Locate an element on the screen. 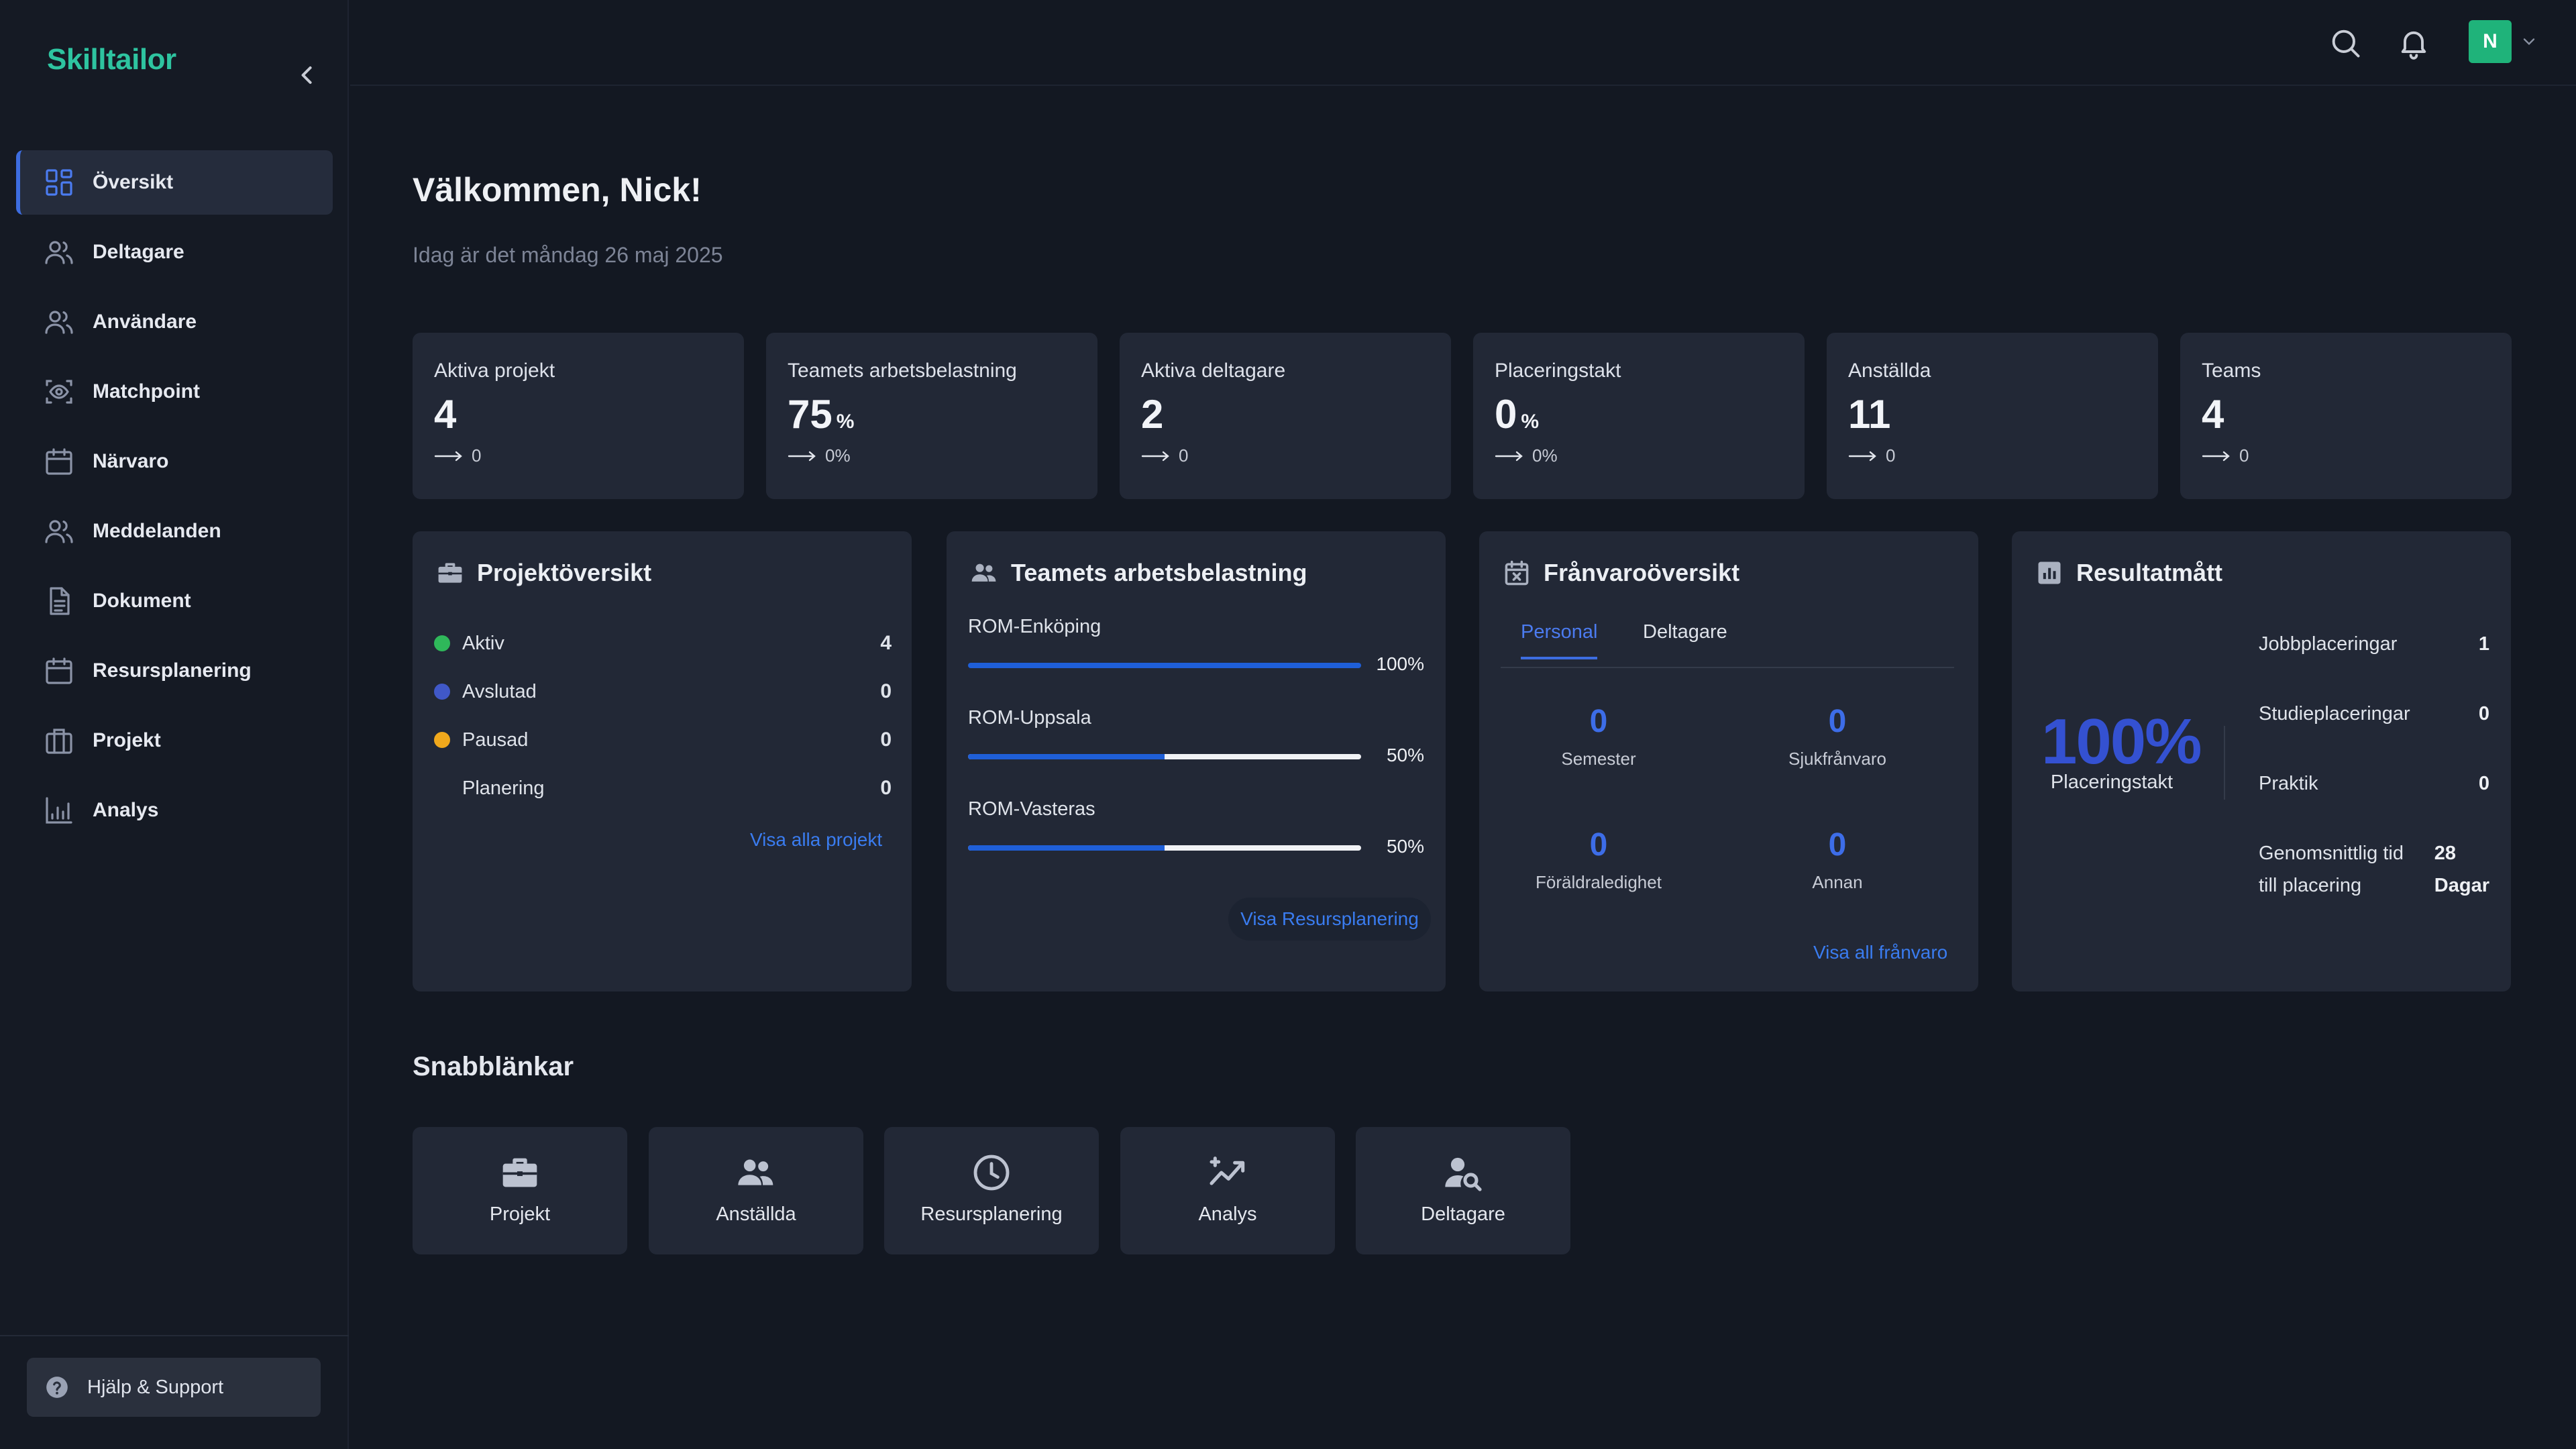  team-name: ROM-Enköping is located at coordinates (1035, 626).